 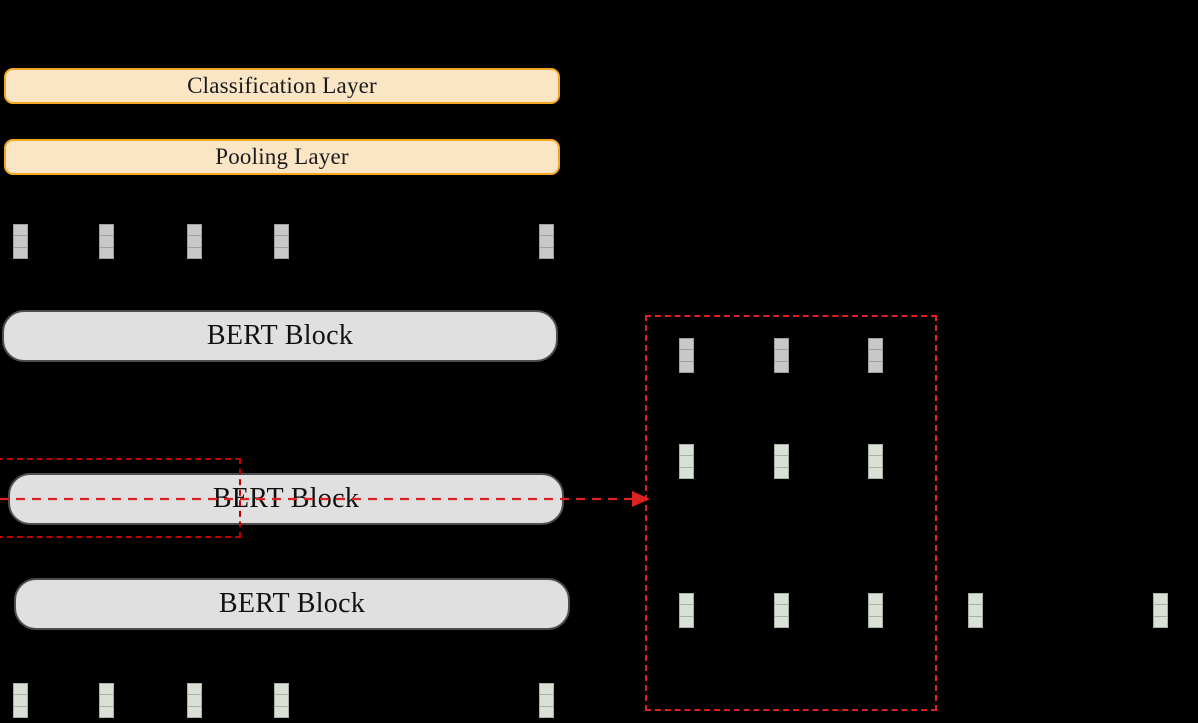 I want to click on bert-block-bottom-label: BERT Block, so click(x=292, y=603).